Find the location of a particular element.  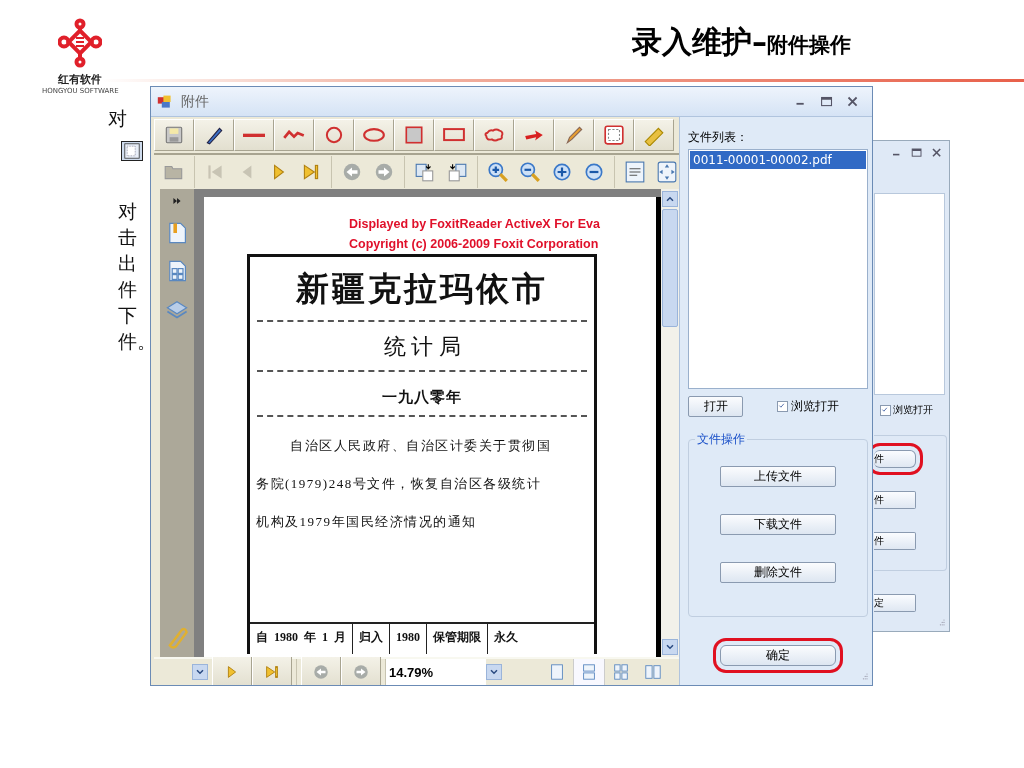

table-cell-text: 年 is located at coordinates (310, 637).